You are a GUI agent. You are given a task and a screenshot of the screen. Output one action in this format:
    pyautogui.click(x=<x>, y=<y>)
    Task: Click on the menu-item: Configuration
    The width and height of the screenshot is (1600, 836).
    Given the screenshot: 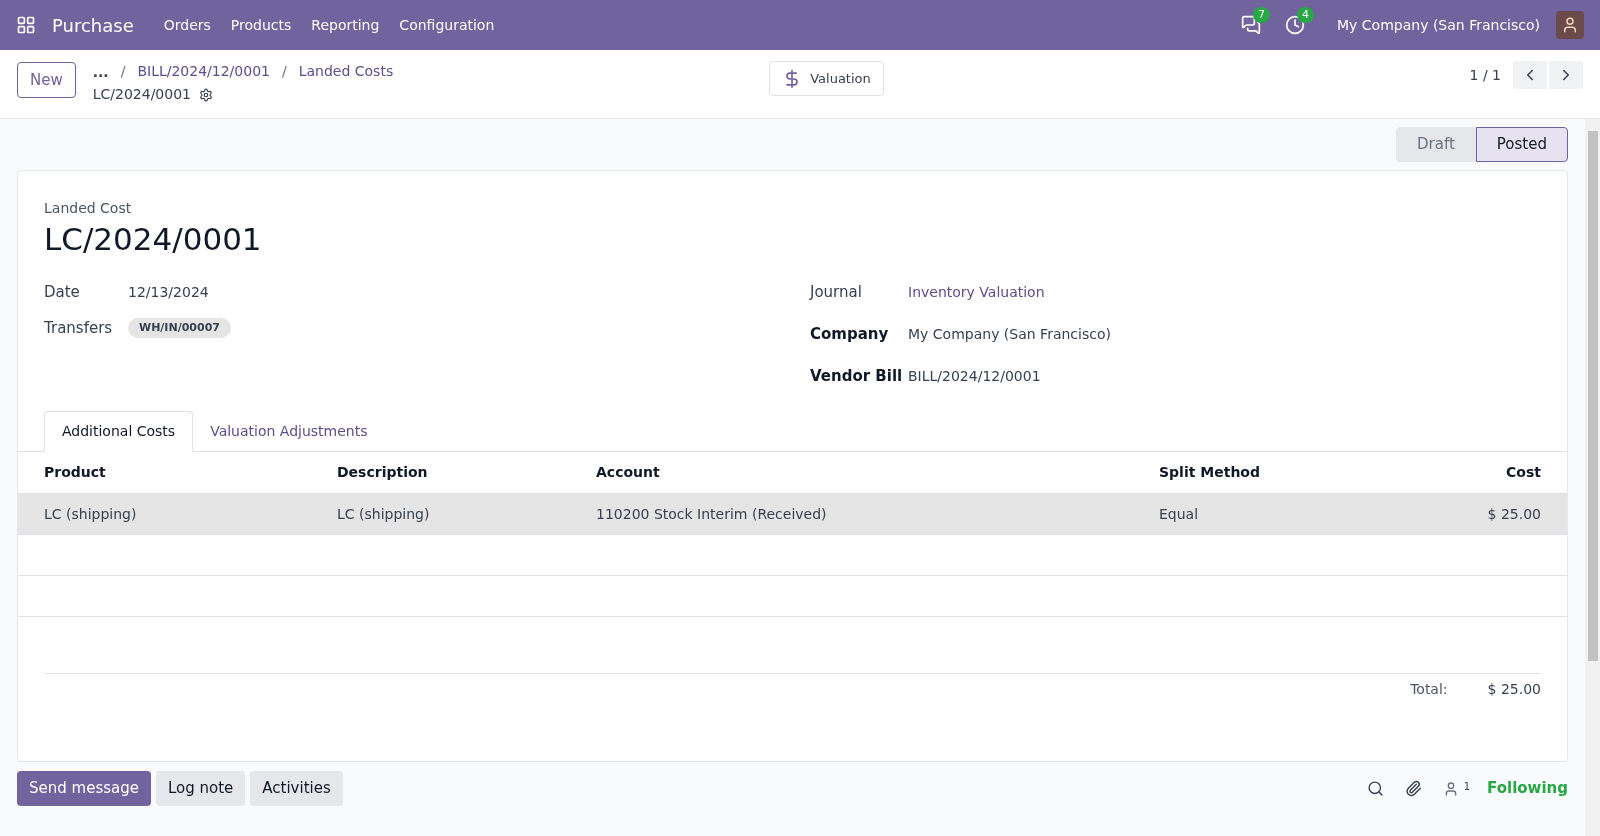 What is the action you would take?
    pyautogui.click(x=447, y=25)
    